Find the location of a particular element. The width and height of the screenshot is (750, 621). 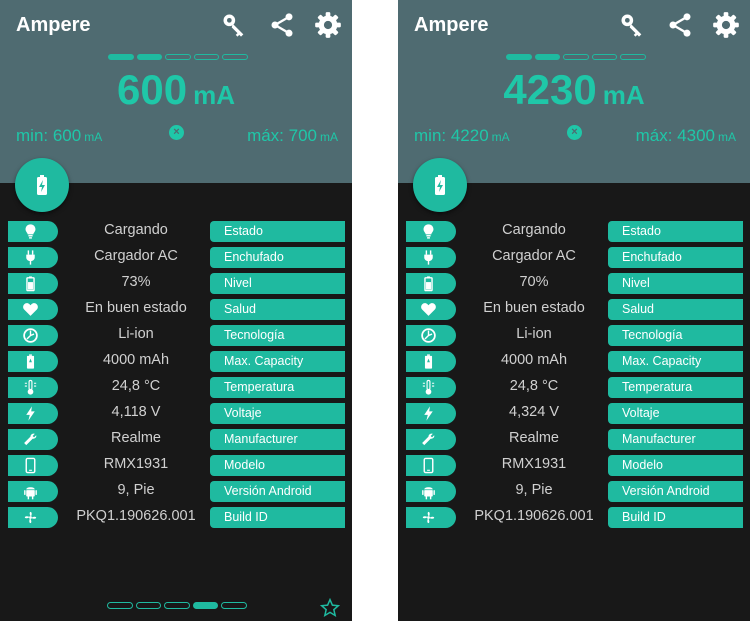

row-label: Voltaje is located at coordinates (675, 413).